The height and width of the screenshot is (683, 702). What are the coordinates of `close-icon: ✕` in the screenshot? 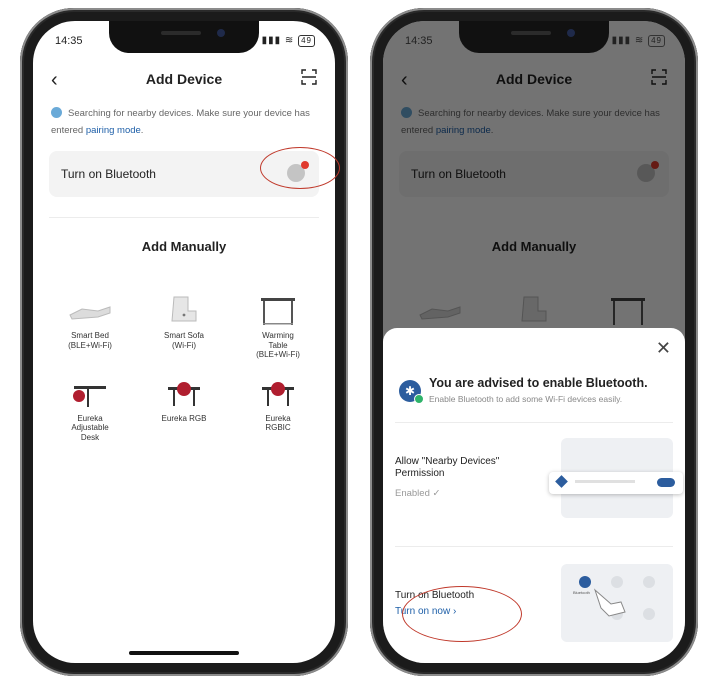 It's located at (663, 348).